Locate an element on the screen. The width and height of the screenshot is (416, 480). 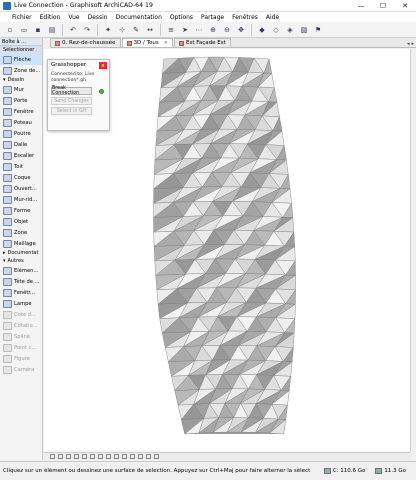
menu-fichier: Fichier is located at coordinates (19, 17).